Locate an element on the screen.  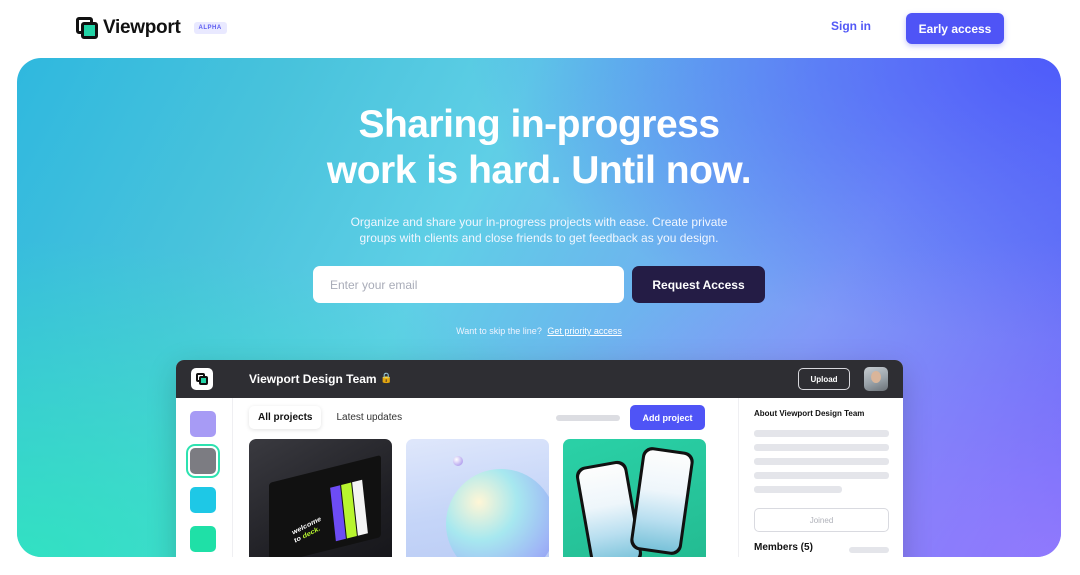
project-card-travel-app is located at coordinates (634, 498).